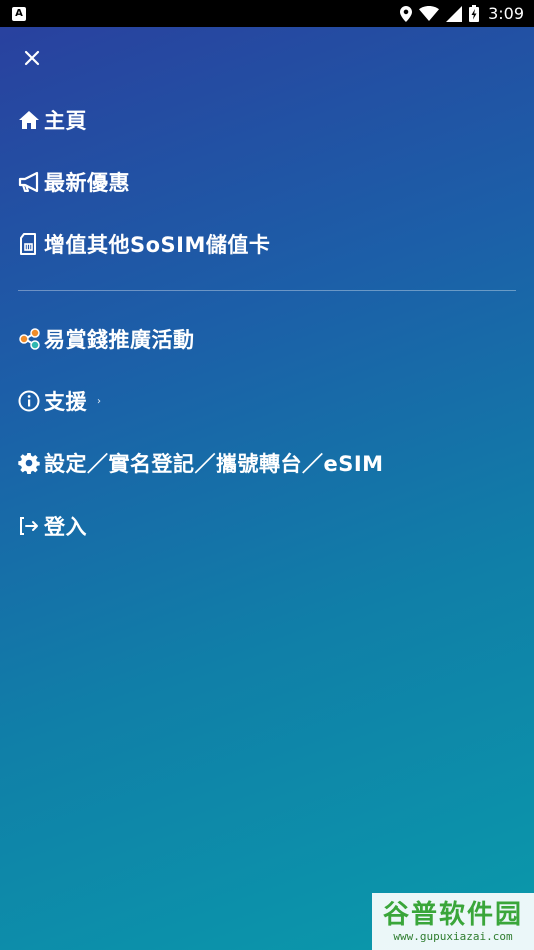 The width and height of the screenshot is (534, 950). Describe the element at coordinates (452, 915) in the screenshot. I see `watermark-logo: 谷普软件园` at that location.